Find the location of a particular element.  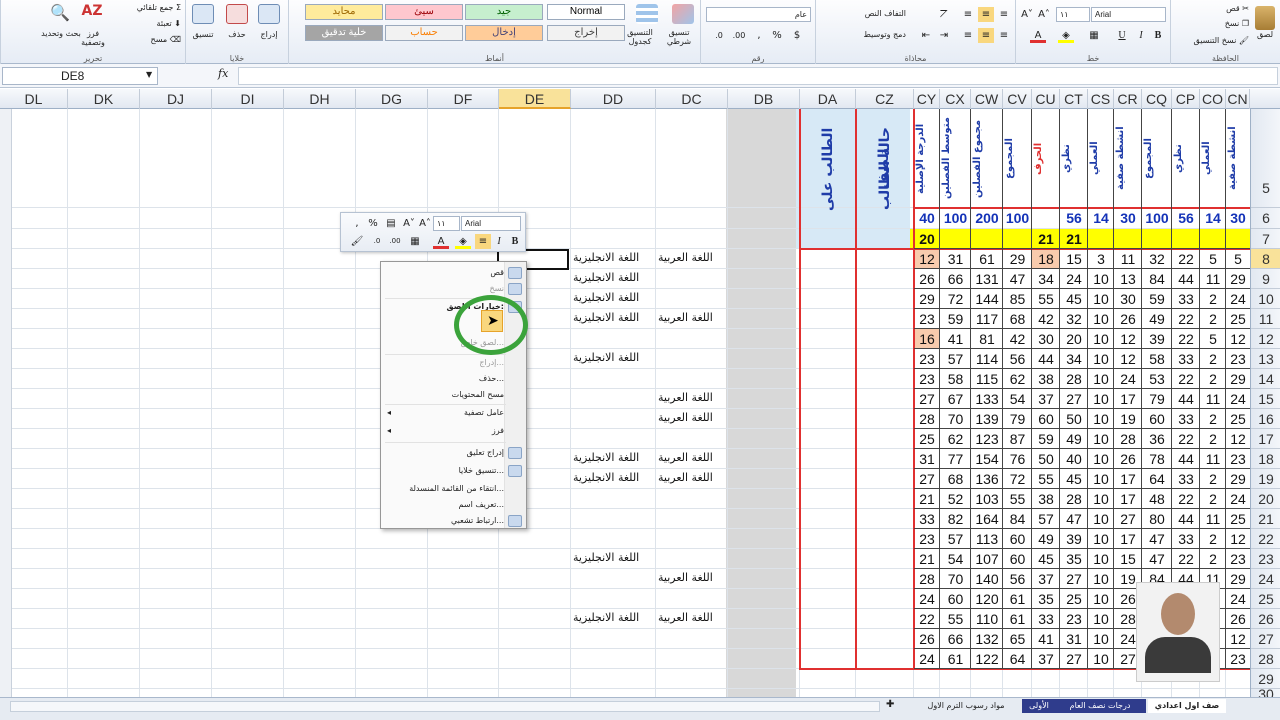

grade-cell: 59 is located at coordinates (1046, 439).